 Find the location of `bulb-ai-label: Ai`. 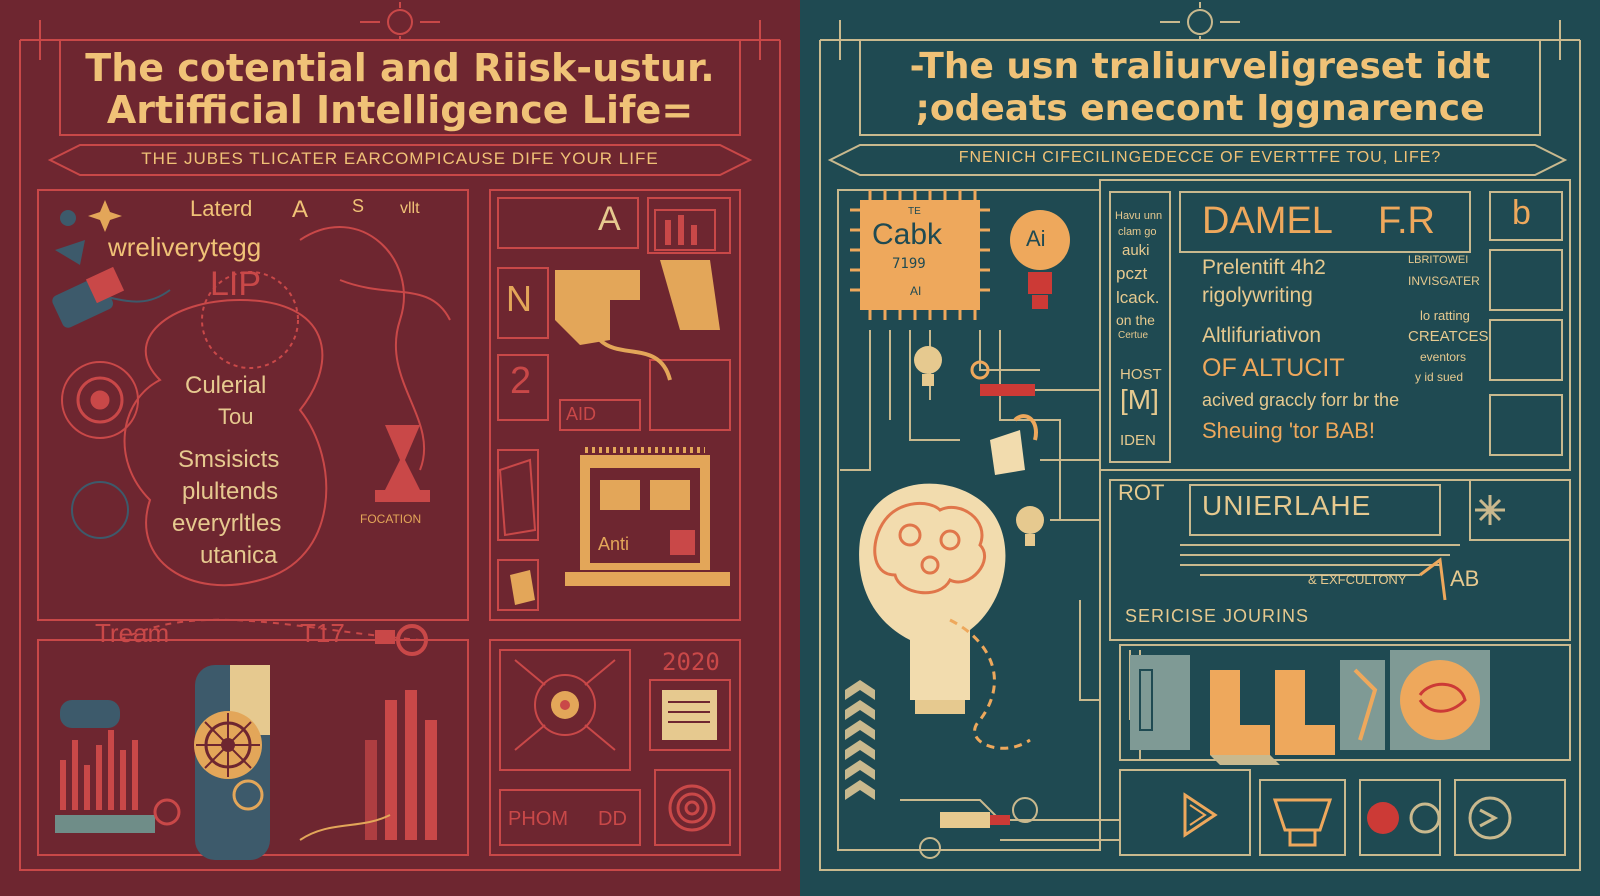

bulb-ai-label: Ai is located at coordinates (1036, 238).